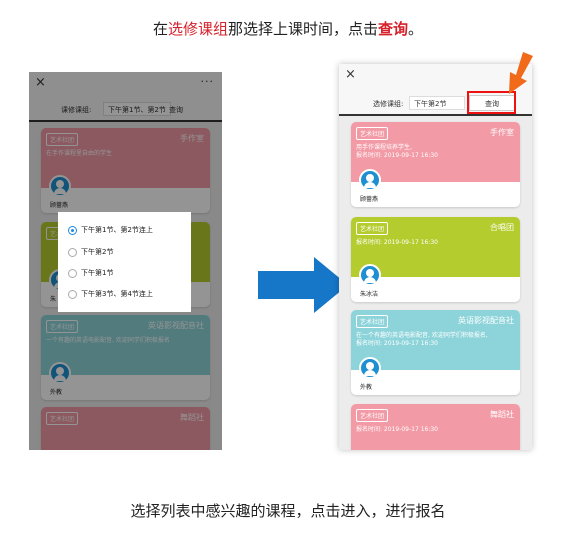  Describe the element at coordinates (369, 294) in the screenshot. I see `teacher-name: 朱冰洁` at that location.